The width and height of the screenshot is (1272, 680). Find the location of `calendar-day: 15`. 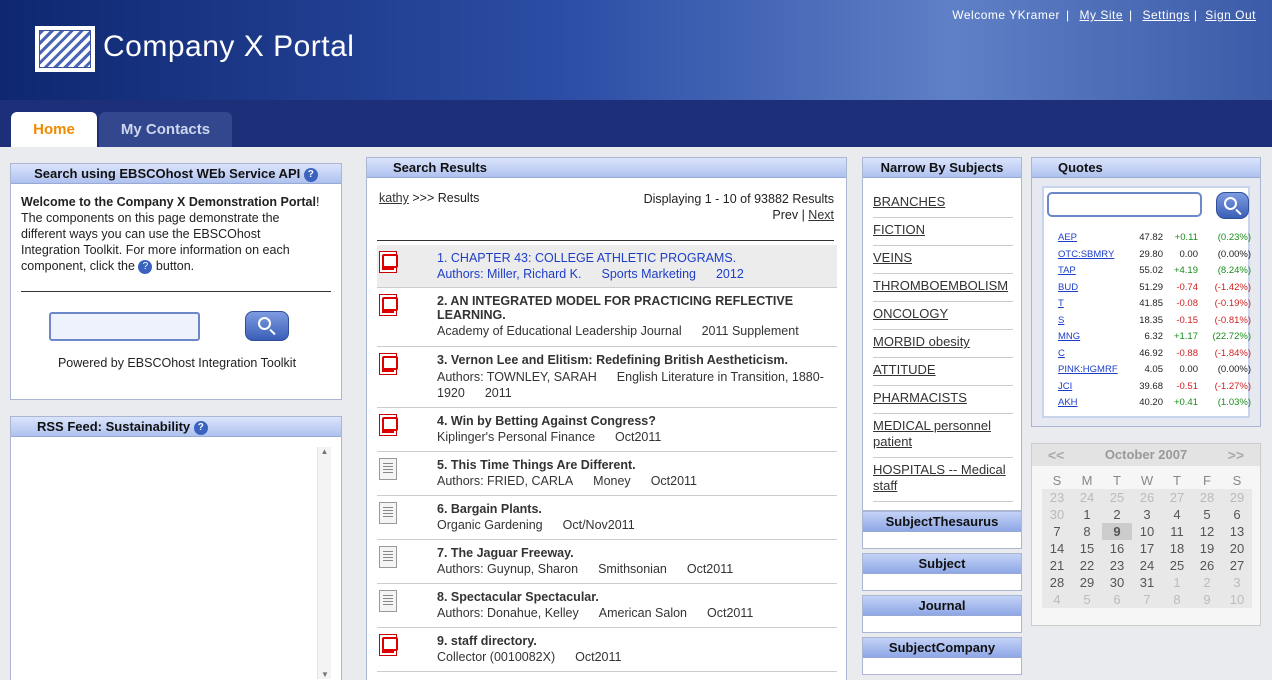

calendar-day: 15 is located at coordinates (1087, 548).